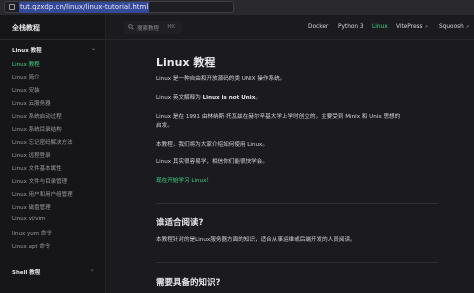 The image size is (474, 293). Describe the element at coordinates (186, 62) in the screenshot. I see `page-title: Linux 教程` at that location.